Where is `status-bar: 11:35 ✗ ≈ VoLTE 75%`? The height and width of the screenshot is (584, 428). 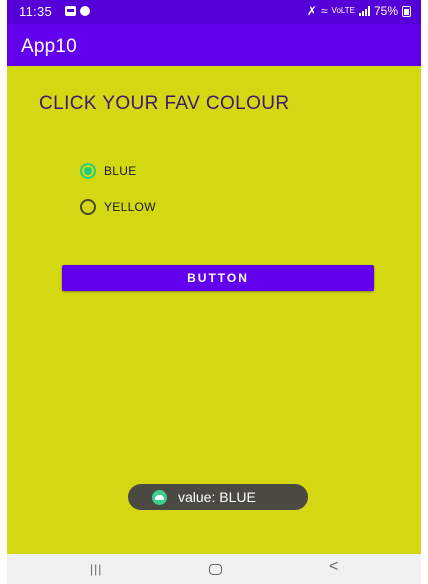 status-bar: 11:35 ✗ ≈ VoLTE 75% is located at coordinates (214, 12).